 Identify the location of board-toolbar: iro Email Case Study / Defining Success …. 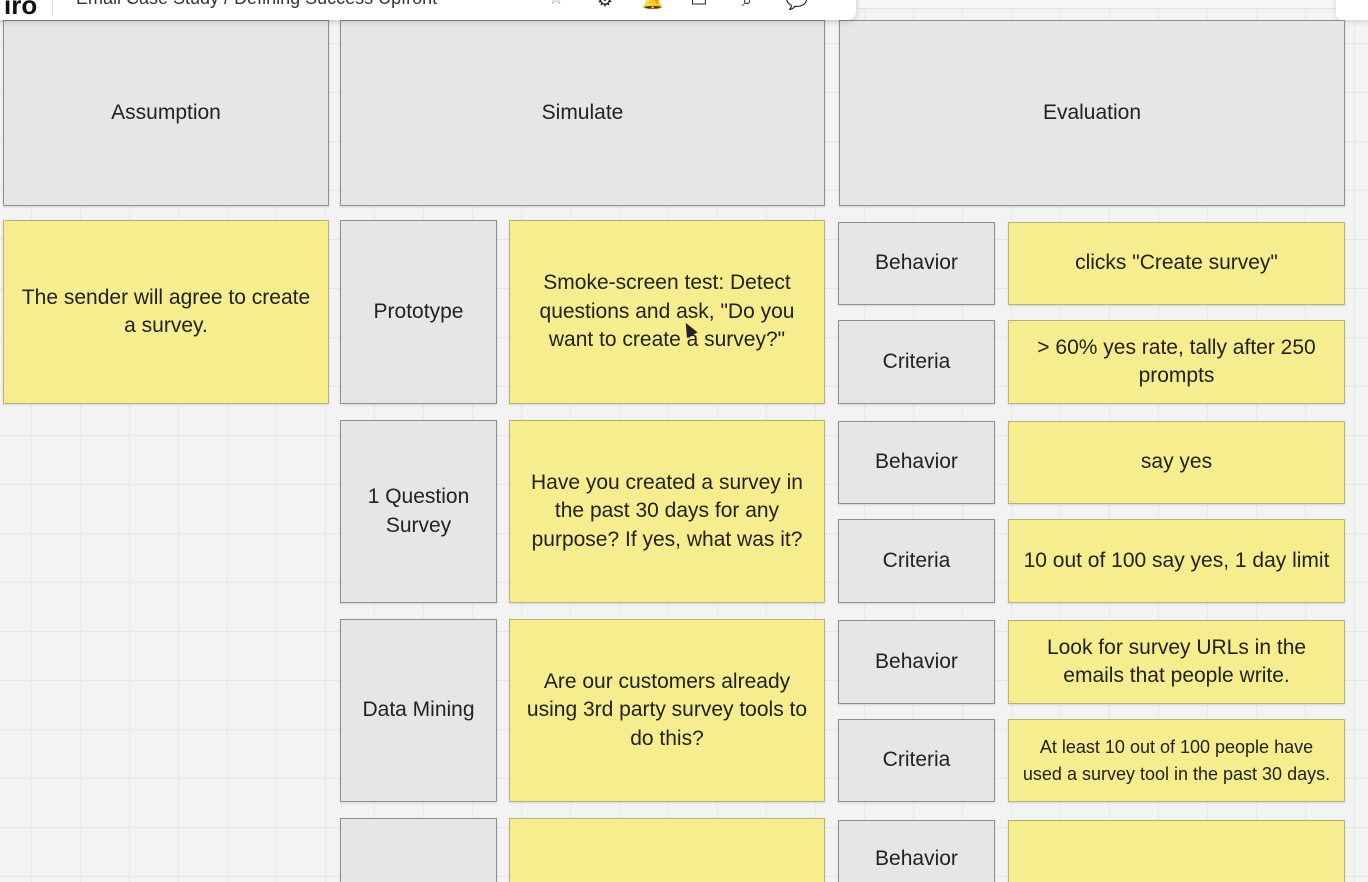
(428, 10).